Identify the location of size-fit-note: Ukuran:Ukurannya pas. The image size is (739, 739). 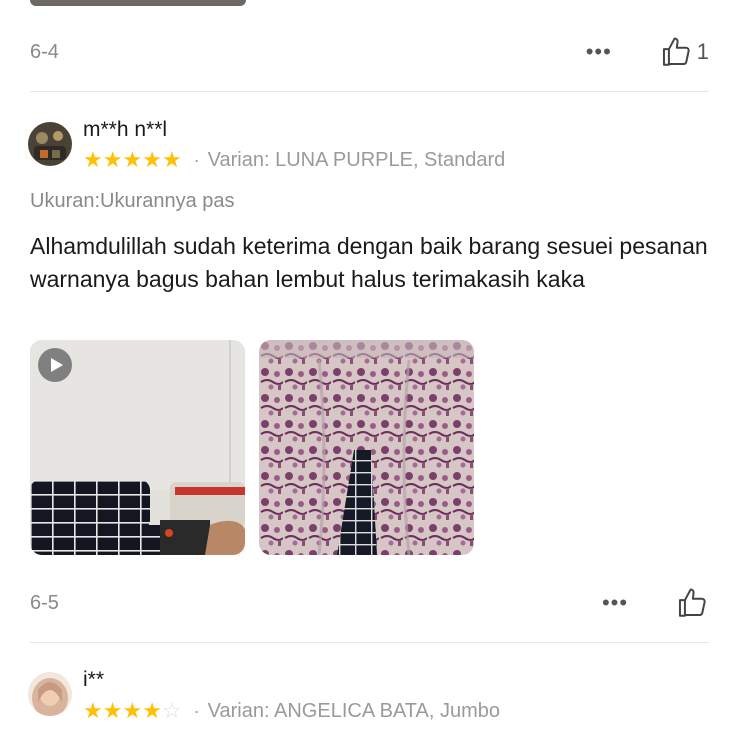
(132, 201).